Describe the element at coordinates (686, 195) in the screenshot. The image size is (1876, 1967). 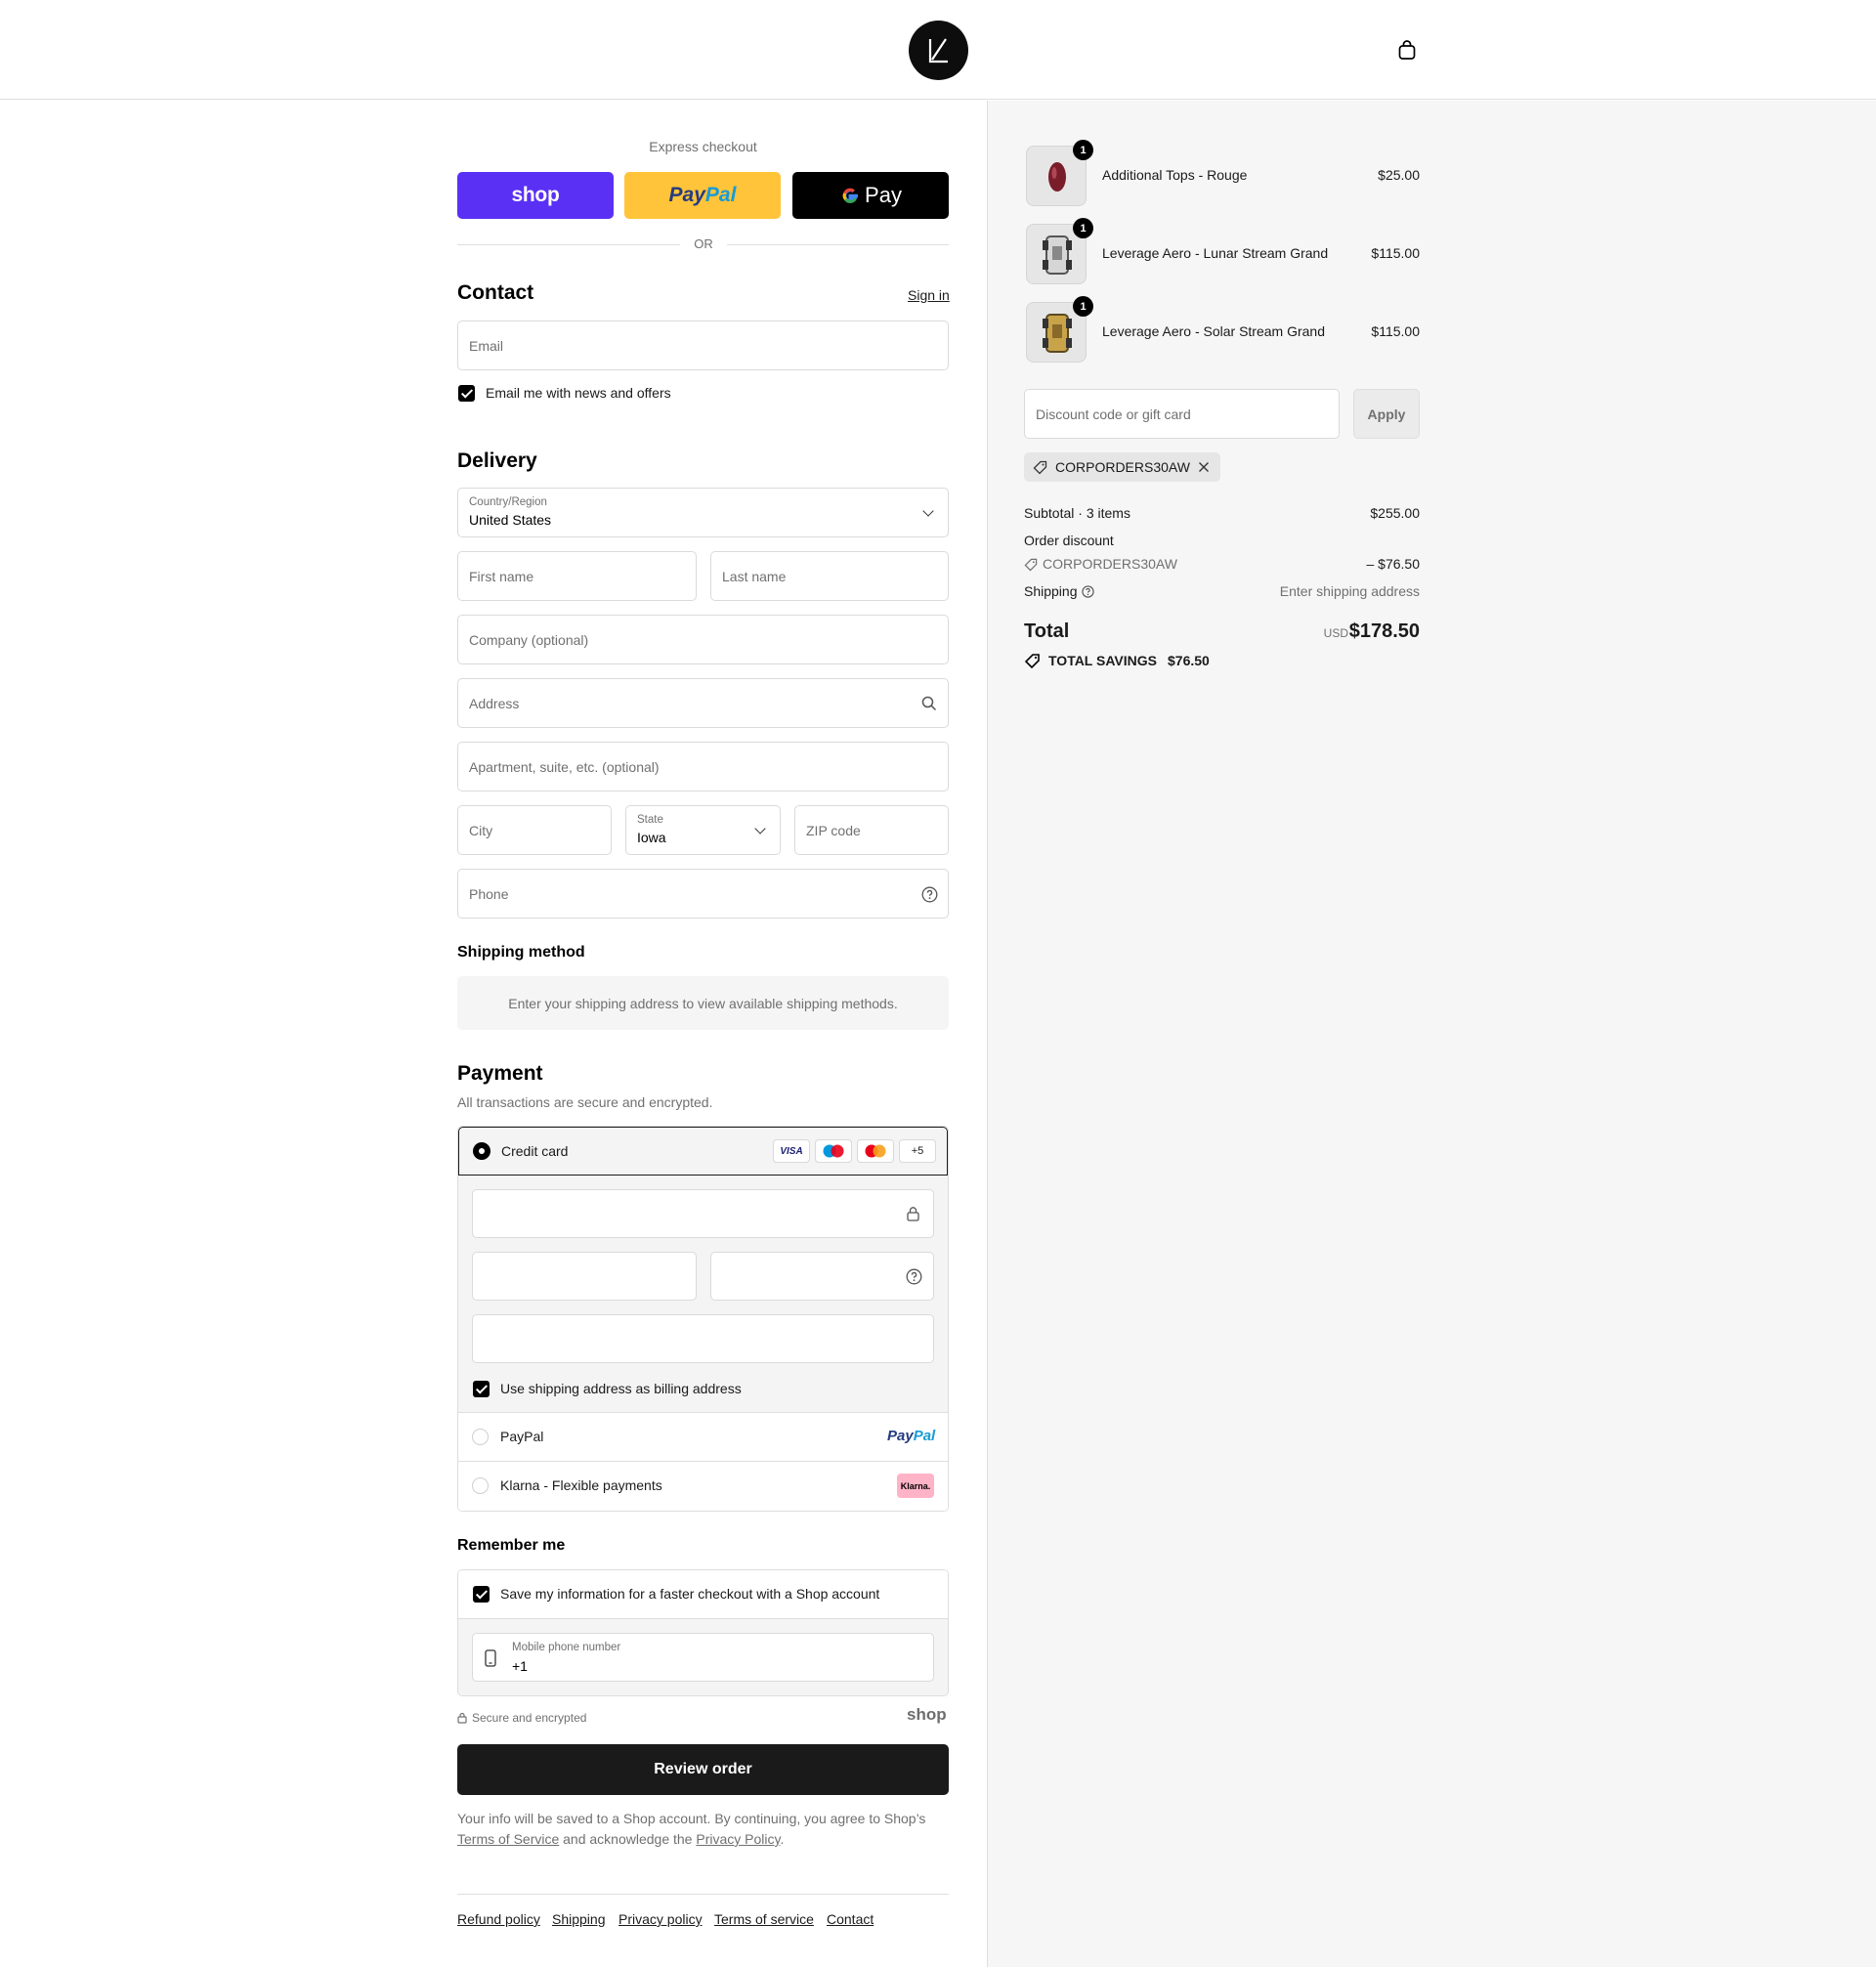
I see `paypal-logo-pay: Pay` at that location.